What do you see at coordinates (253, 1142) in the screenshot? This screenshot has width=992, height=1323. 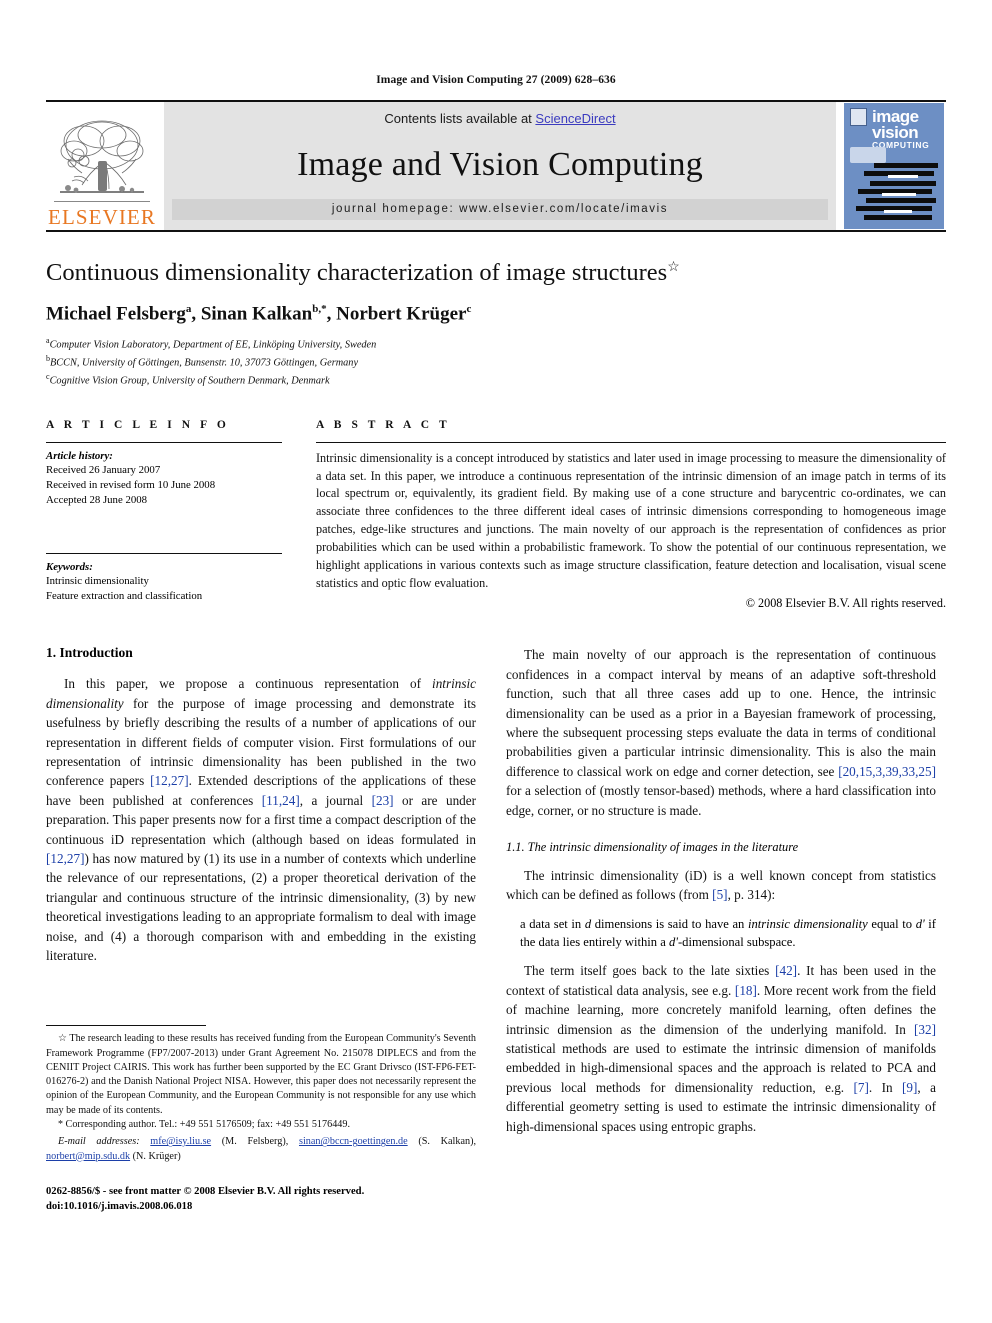 I see `email-owner: (M. Felsberg)` at bounding box center [253, 1142].